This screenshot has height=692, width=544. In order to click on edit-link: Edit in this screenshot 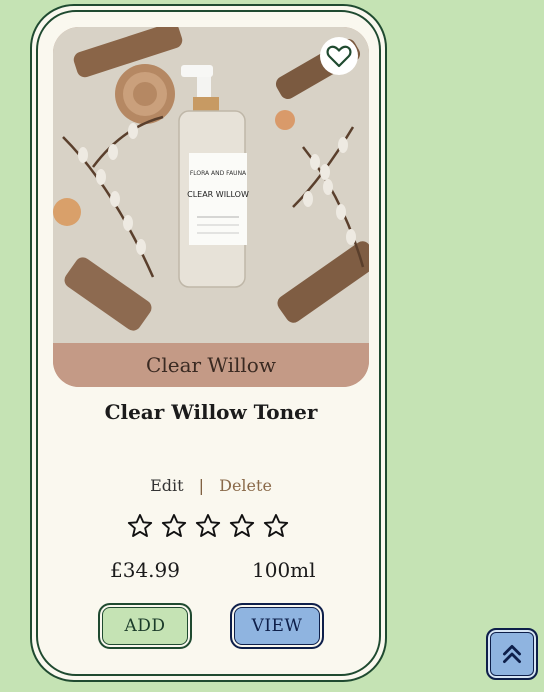, I will do `click(166, 485)`.